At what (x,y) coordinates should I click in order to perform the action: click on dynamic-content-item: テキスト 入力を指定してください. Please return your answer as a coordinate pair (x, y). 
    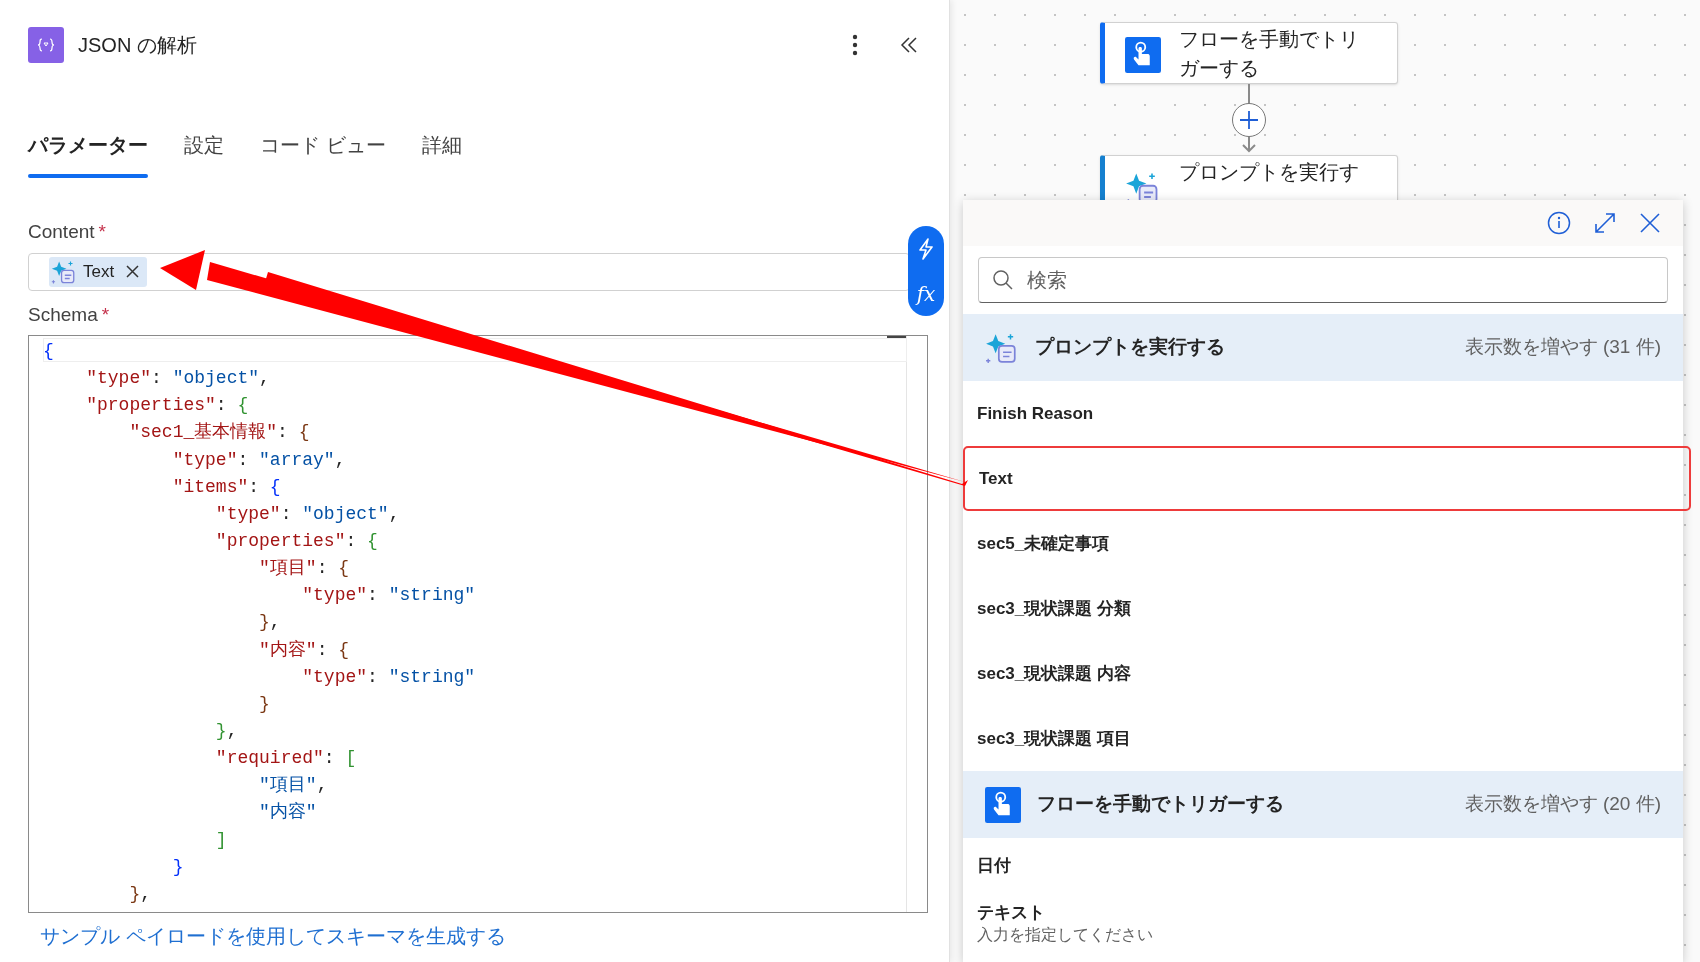
    Looking at the image, I should click on (1323, 922).